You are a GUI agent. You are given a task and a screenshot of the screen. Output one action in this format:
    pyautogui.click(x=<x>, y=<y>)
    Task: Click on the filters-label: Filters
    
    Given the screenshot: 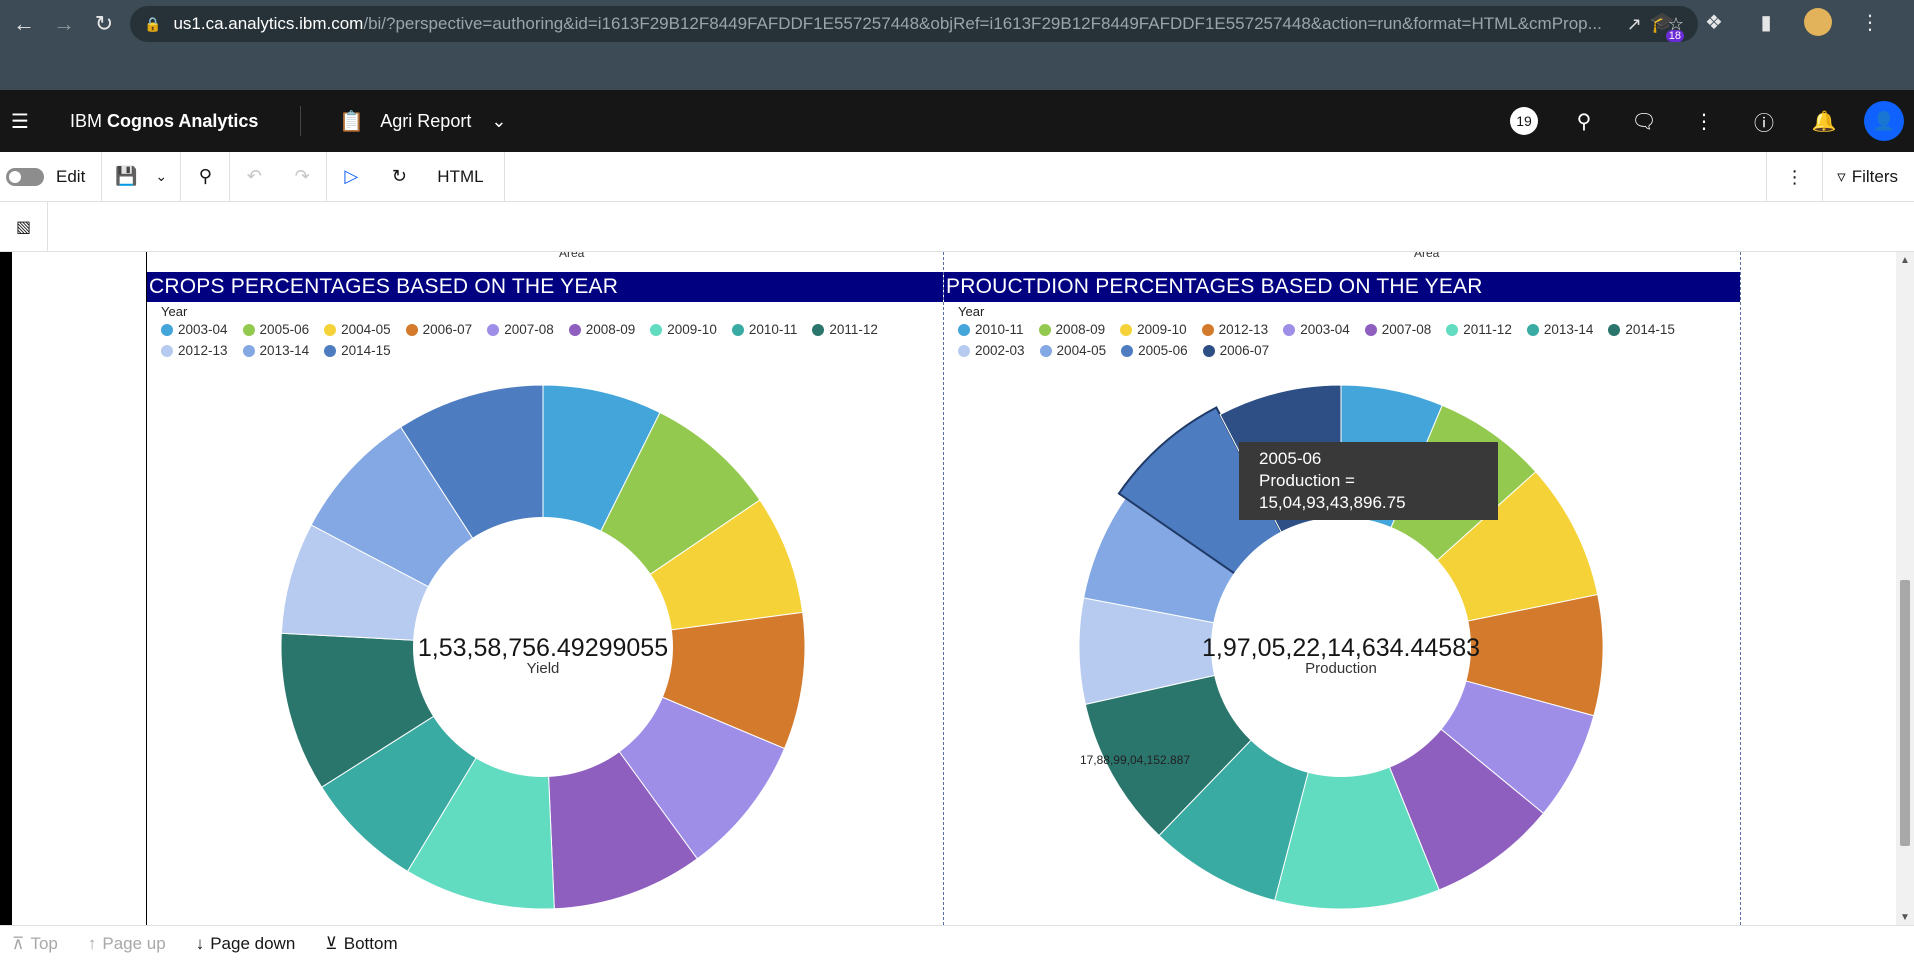 What is the action you would take?
    pyautogui.click(x=1874, y=176)
    